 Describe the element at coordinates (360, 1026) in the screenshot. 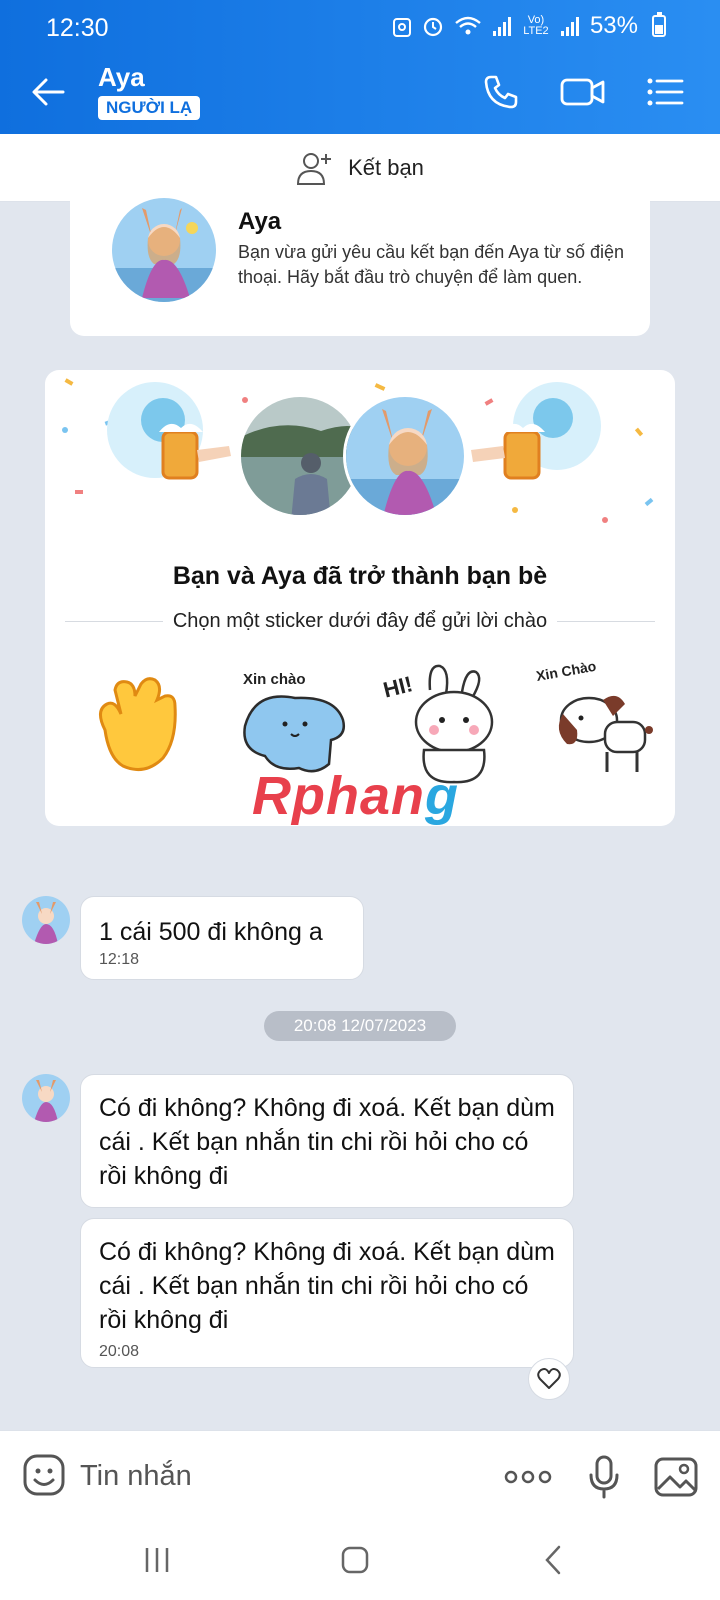

I see `date-separator: 20:08 12/07/2023` at that location.